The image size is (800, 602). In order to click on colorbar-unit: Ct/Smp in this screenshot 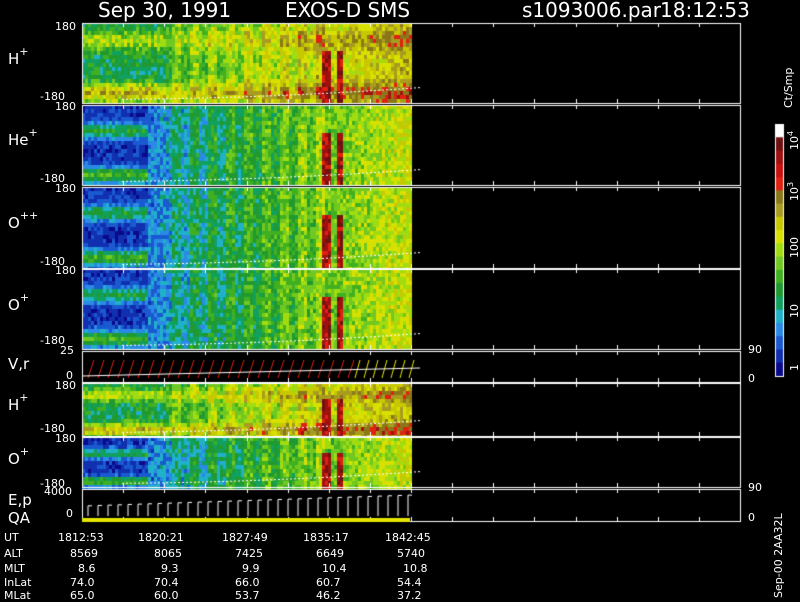, I will do `click(788, 87)`.